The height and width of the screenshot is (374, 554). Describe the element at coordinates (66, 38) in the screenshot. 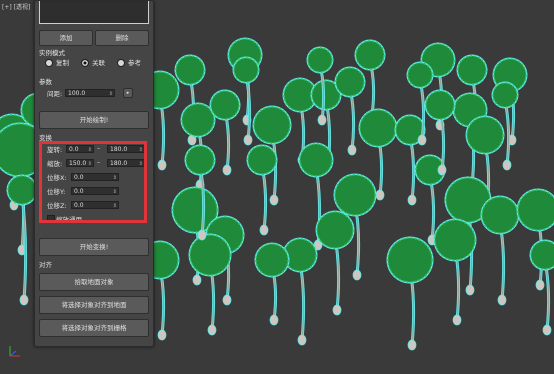

I see `add-button: 添加` at that location.